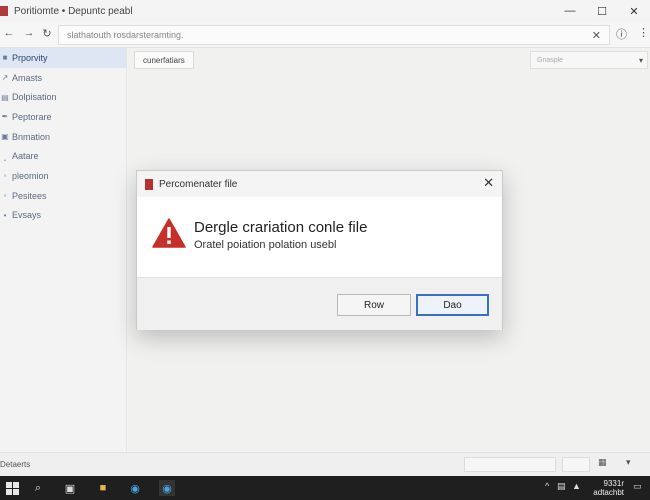 The height and width of the screenshot is (500, 650). What do you see at coordinates (135, 488) in the screenshot?
I see `edge-icon: ◉` at bounding box center [135, 488].